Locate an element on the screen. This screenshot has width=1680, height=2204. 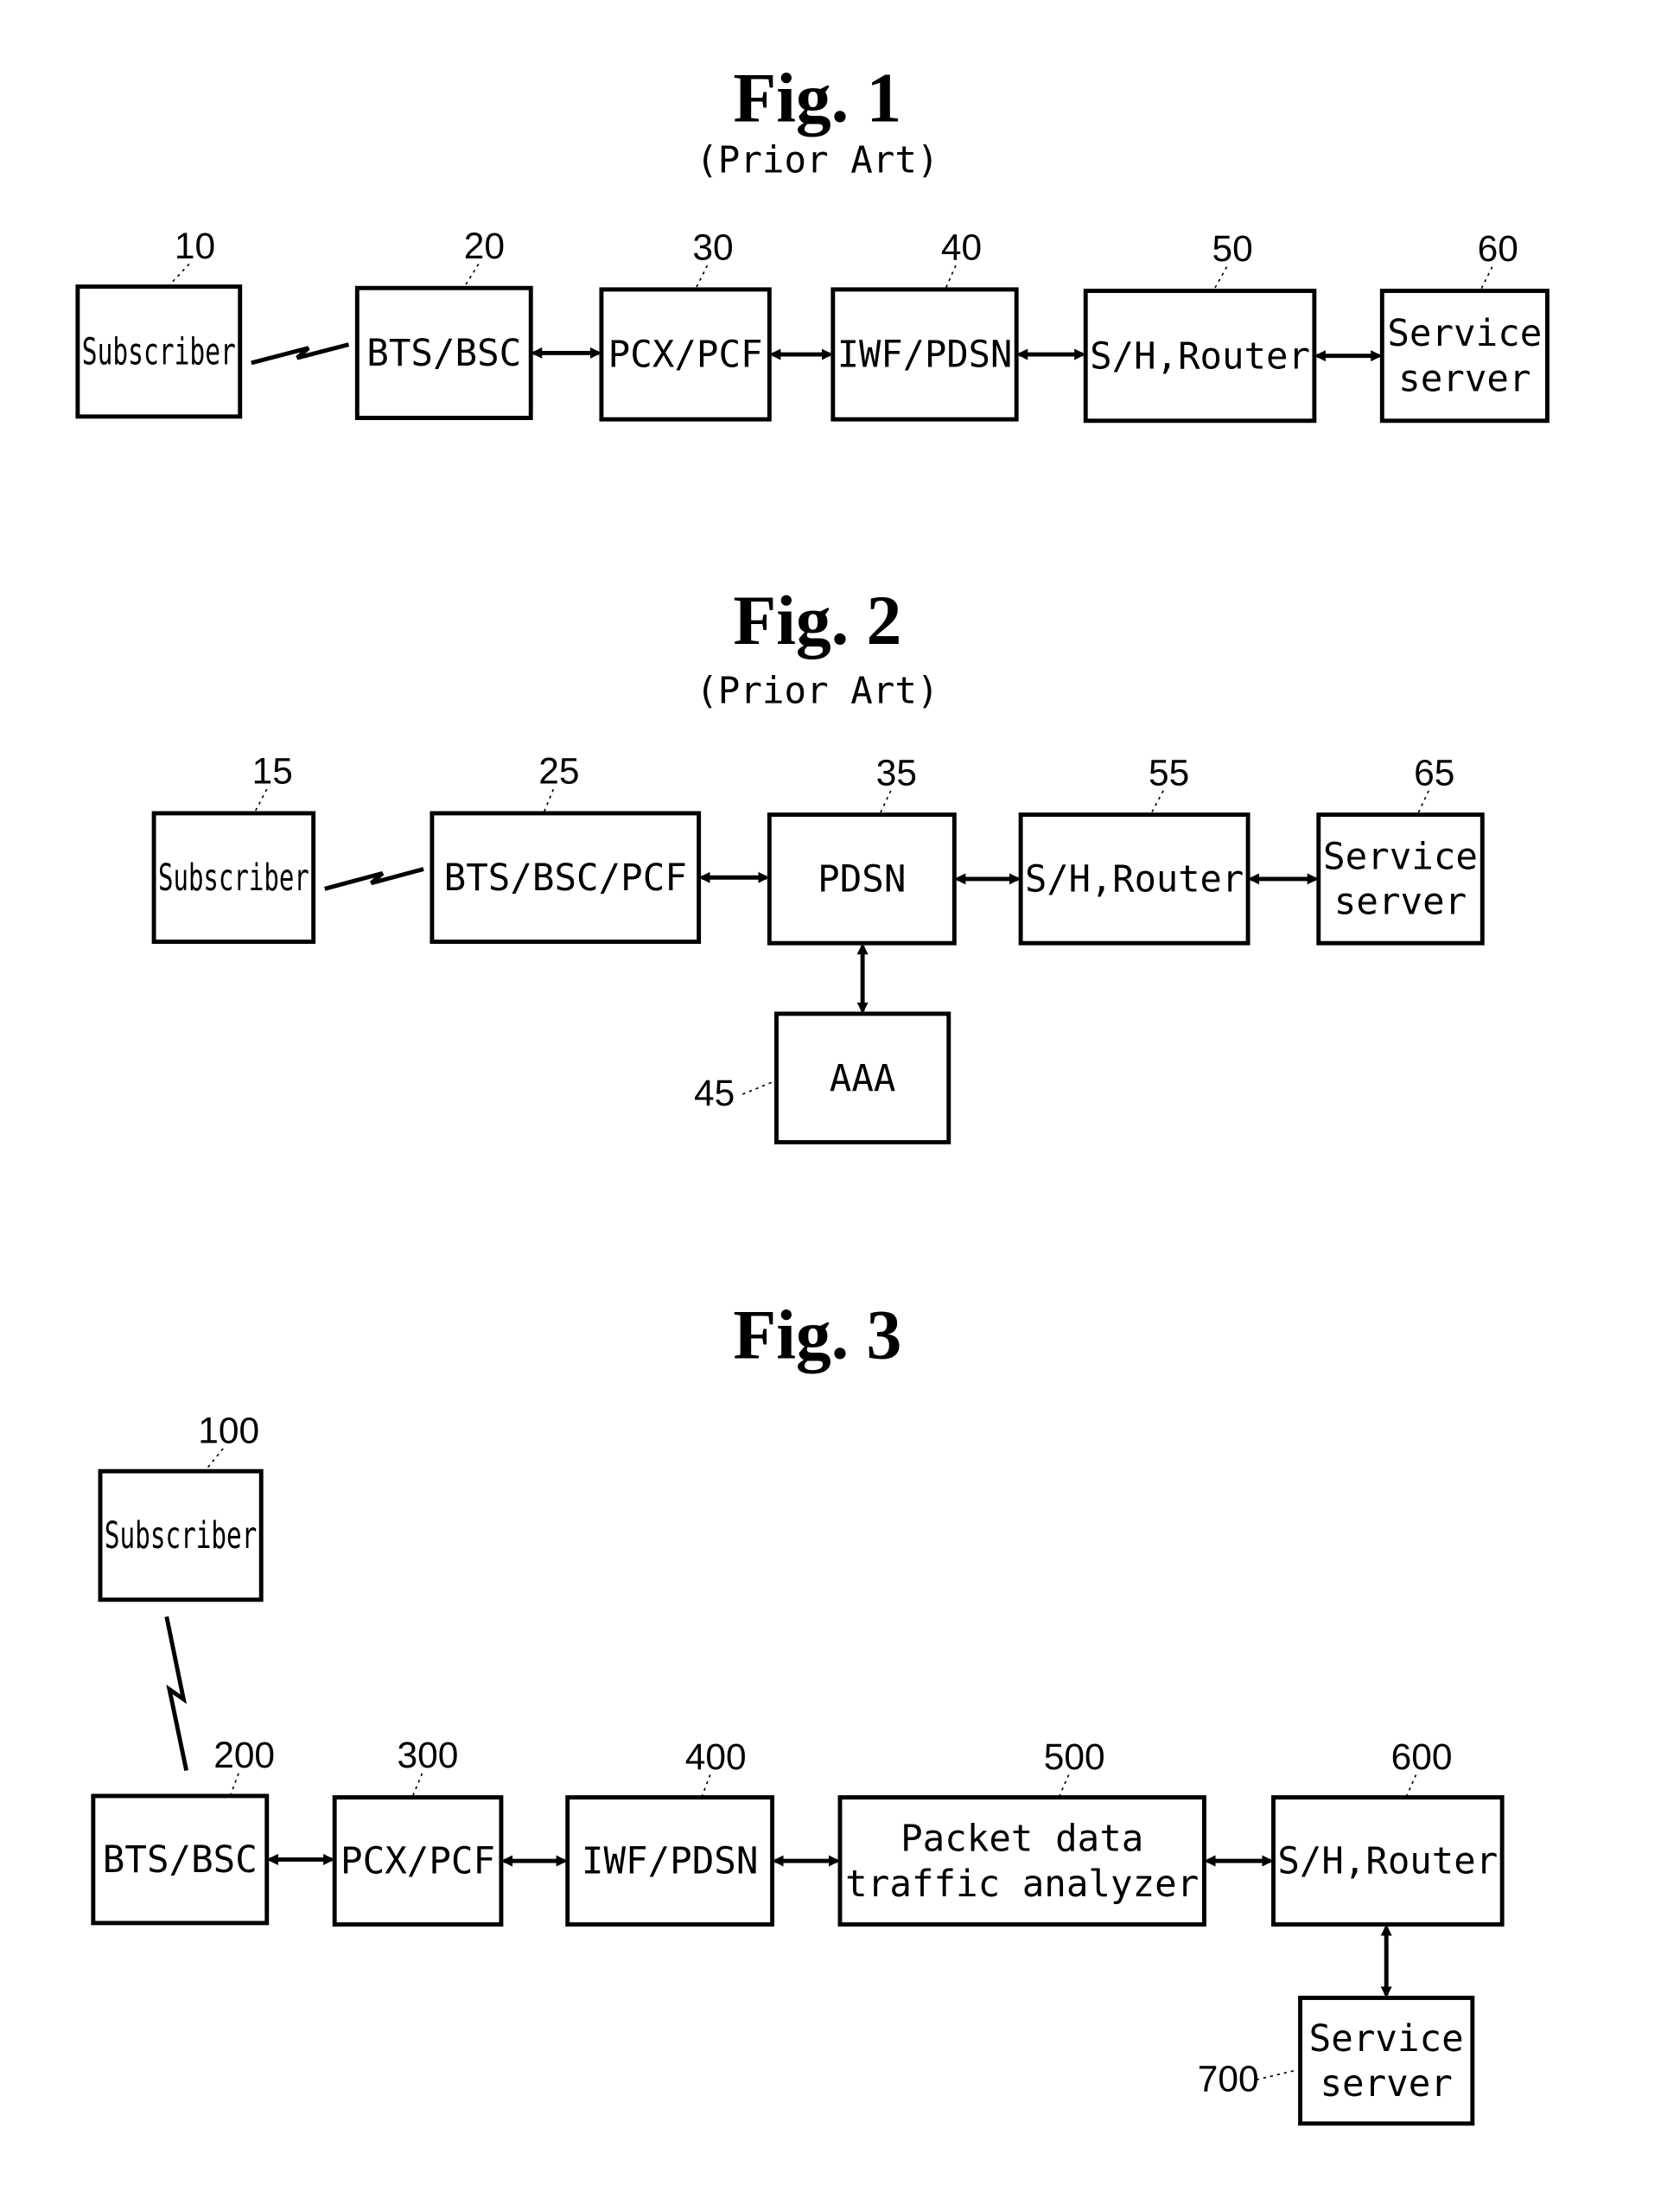
reference-numeral: 35 is located at coordinates (897, 772).